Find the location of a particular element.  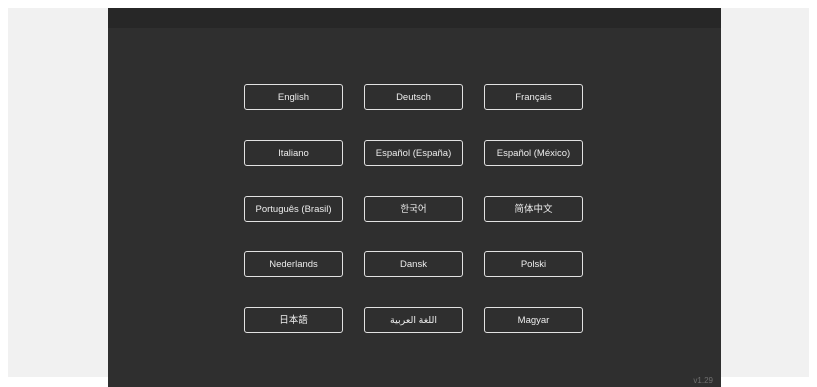

language-button-korean: 한국어 is located at coordinates (413, 209).